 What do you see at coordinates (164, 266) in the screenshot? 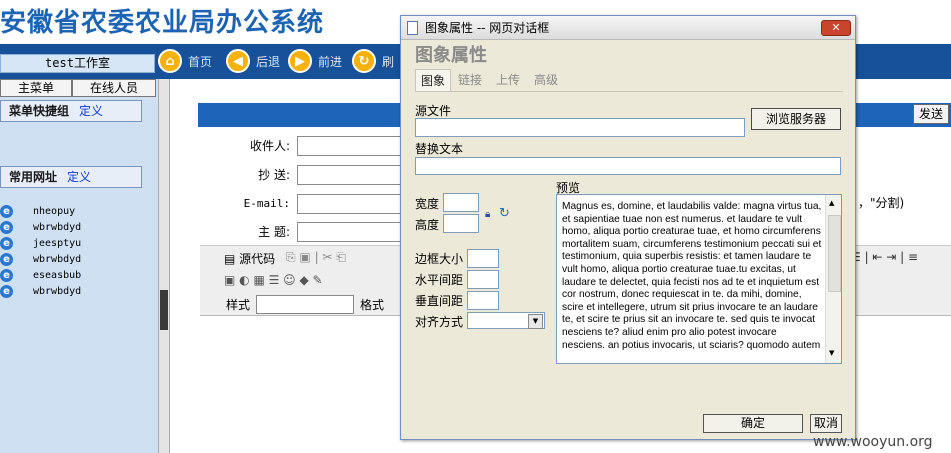
I see `sidebar-splitter` at bounding box center [164, 266].